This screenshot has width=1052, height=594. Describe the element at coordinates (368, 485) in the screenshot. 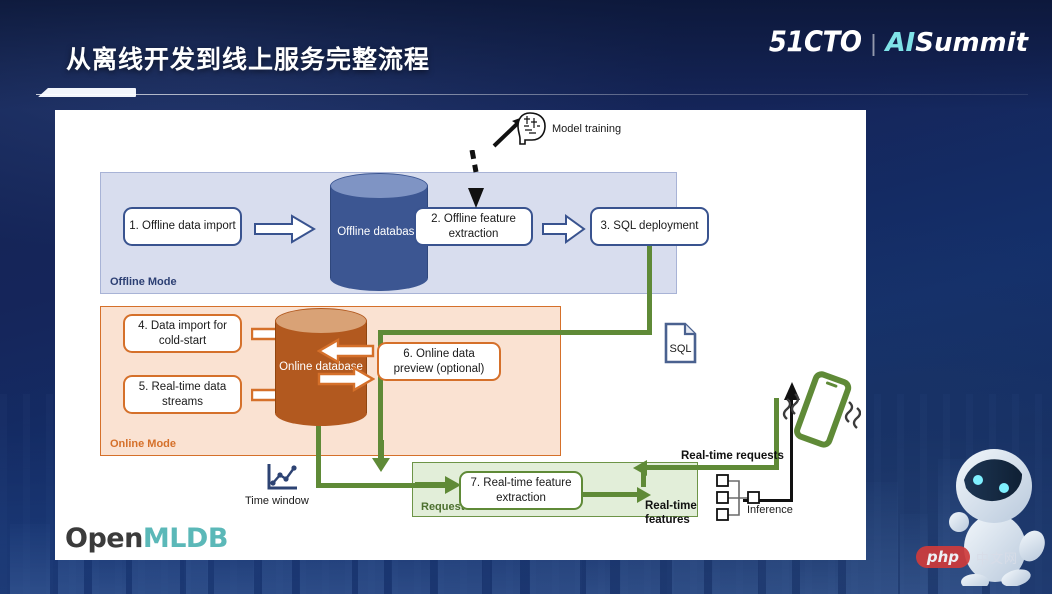

I see `connector-onlinedb-horizontal` at that location.